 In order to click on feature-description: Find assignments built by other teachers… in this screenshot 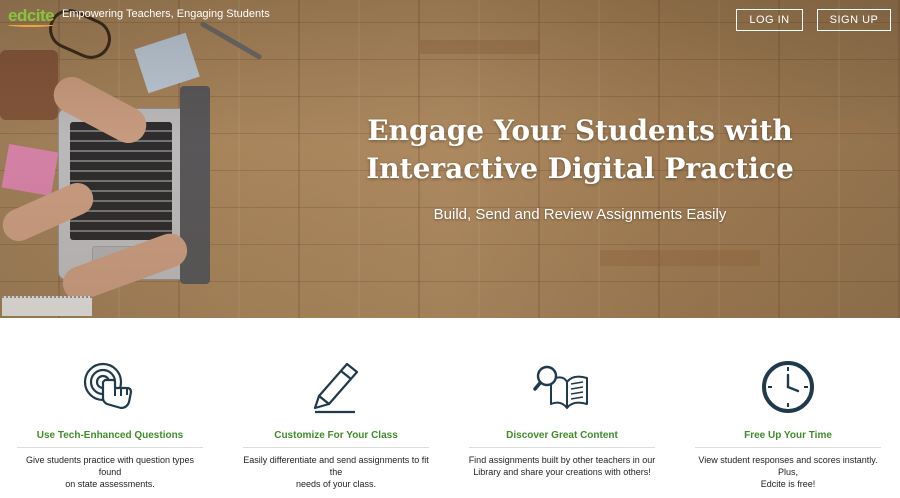, I will do `click(562, 466)`.